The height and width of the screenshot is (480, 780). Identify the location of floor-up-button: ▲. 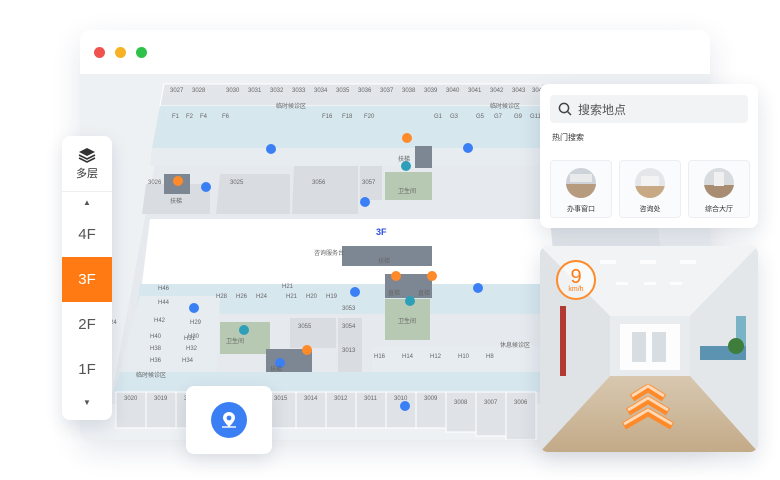
(87, 202).